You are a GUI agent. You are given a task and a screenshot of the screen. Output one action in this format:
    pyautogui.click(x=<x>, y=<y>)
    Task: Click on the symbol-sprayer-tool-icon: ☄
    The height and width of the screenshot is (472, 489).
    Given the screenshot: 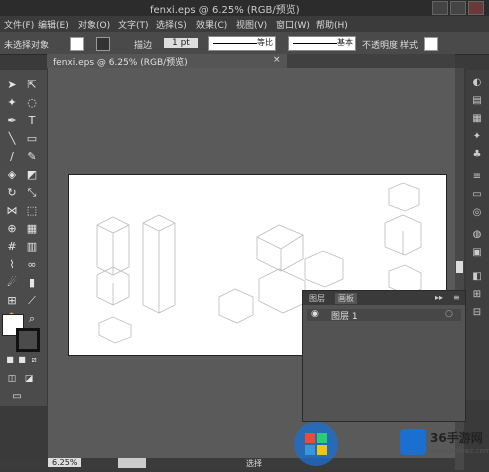 What is the action you would take?
    pyautogui.click(x=12, y=283)
    